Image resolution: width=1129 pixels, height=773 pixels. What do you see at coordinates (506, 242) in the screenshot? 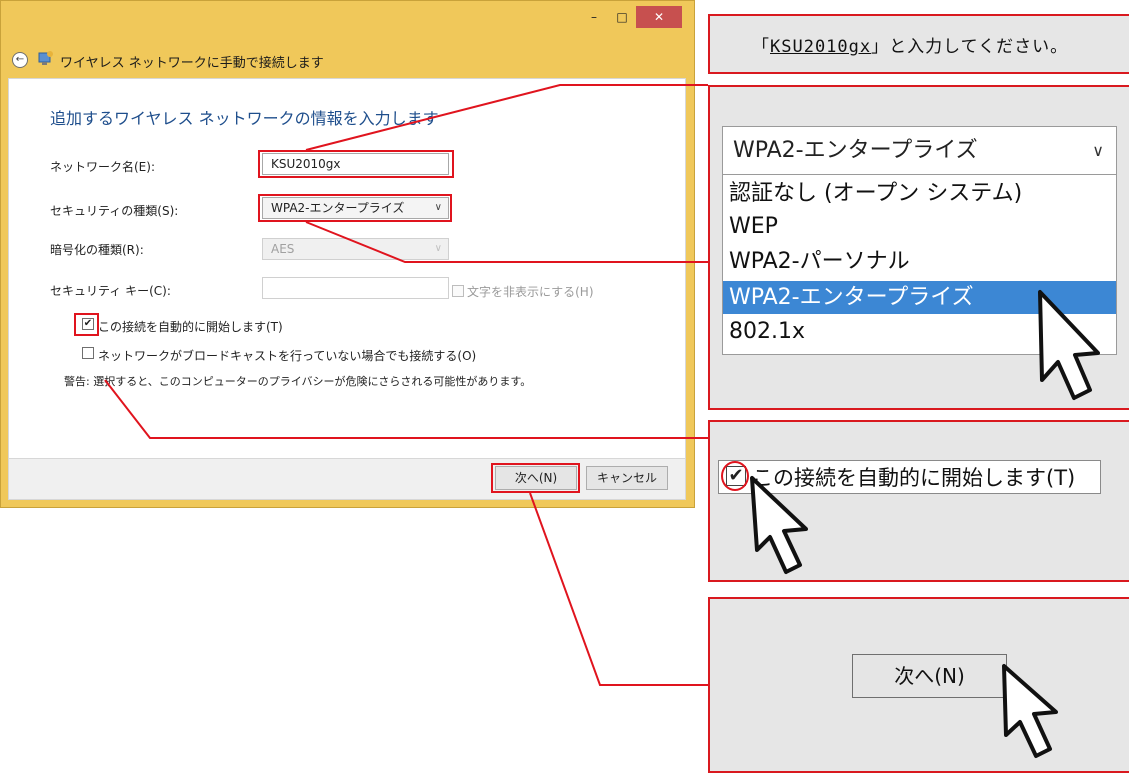
I see `connector-security-type` at bounding box center [506, 242].